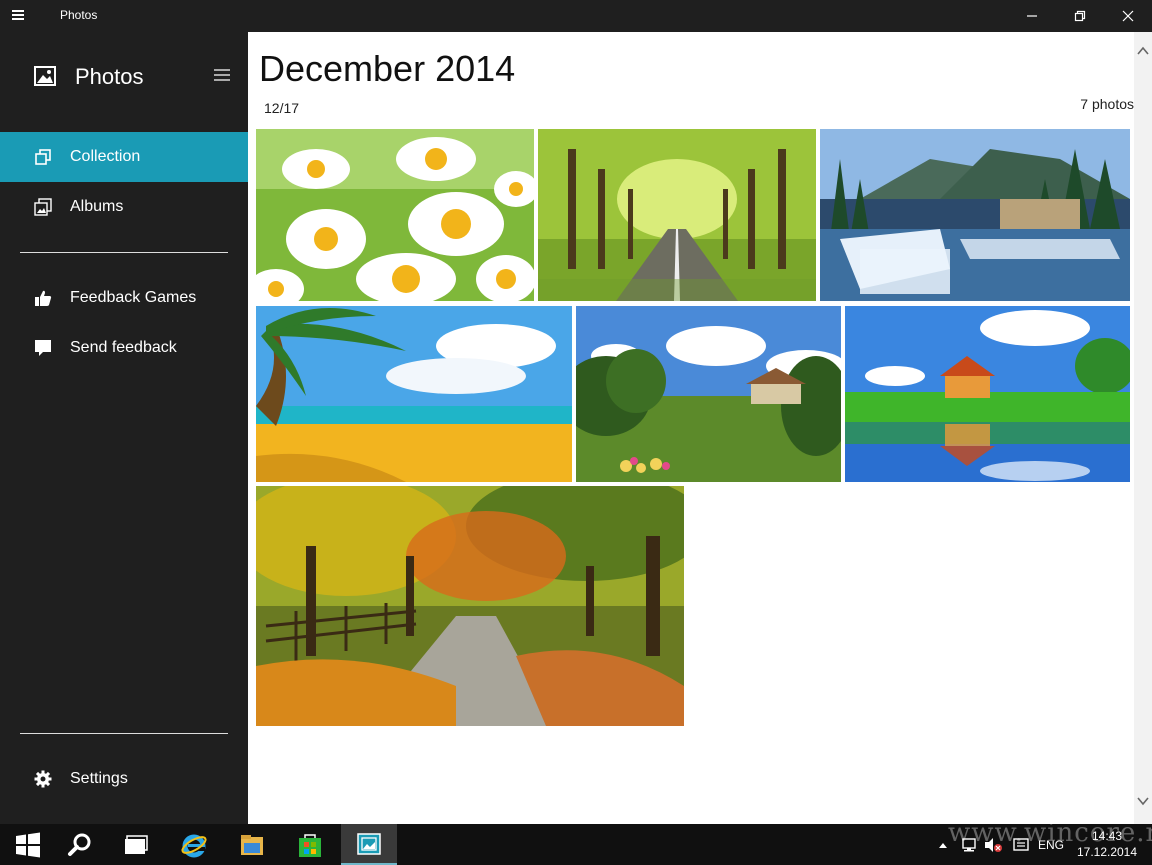  I want to click on store-button, so click(310, 844).